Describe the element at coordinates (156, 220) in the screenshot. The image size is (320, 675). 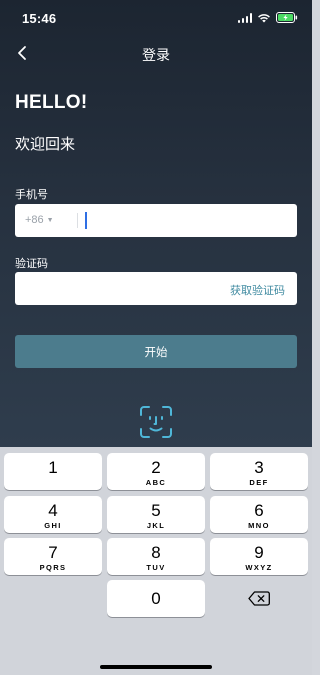
I see `phone-input: +86 ▼` at that location.